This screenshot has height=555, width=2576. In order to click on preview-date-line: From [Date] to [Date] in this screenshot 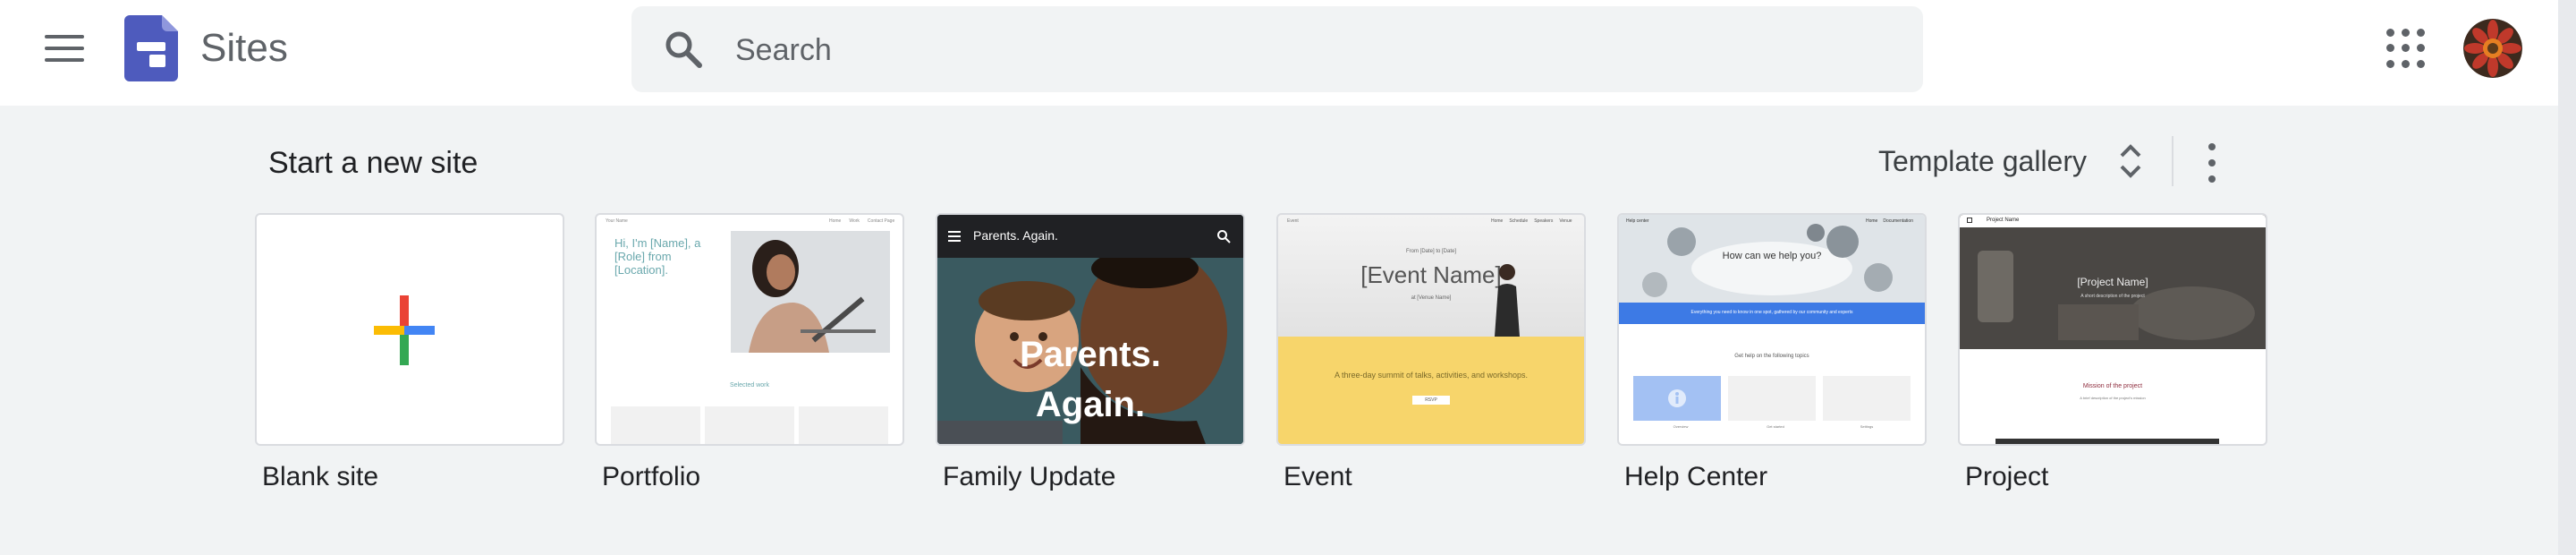, I will do `click(1431, 251)`.